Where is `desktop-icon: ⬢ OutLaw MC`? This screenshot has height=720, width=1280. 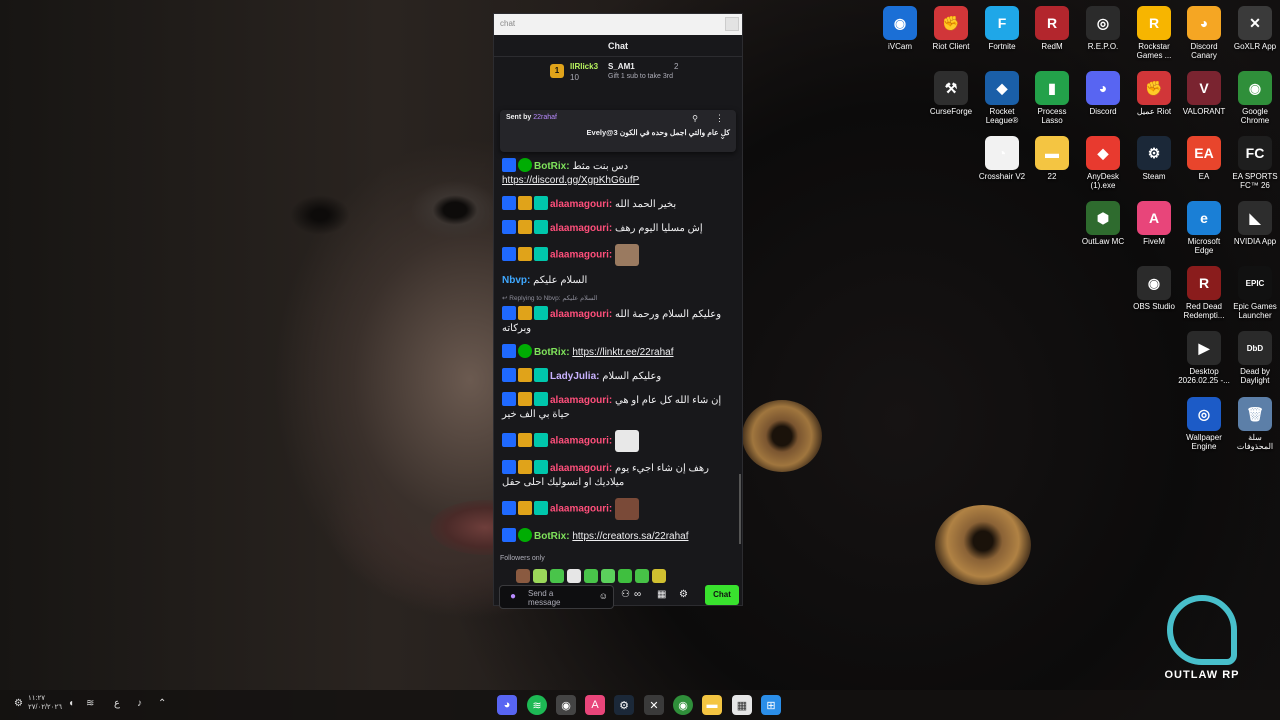
desktop-icon: ⬢ OutLaw MC is located at coordinates (1103, 223).